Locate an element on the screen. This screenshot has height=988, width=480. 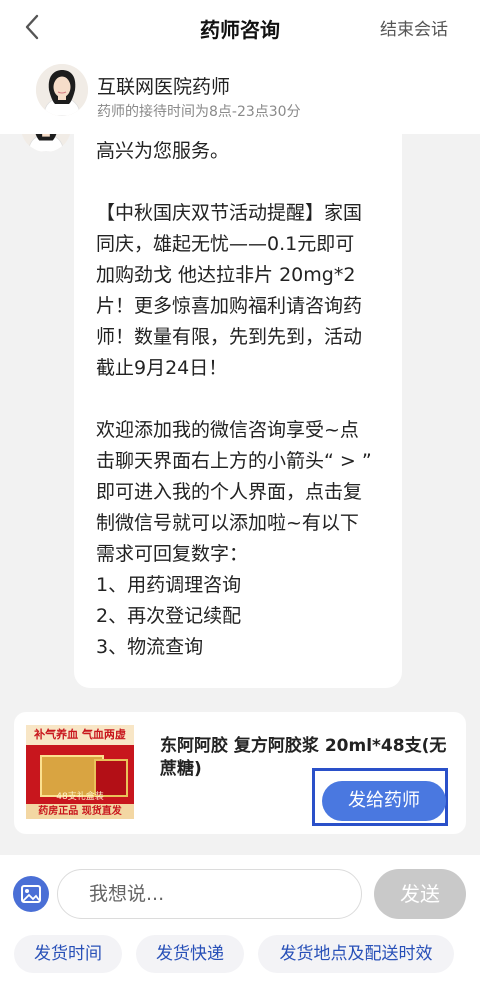
image-button is located at coordinates (31, 894).